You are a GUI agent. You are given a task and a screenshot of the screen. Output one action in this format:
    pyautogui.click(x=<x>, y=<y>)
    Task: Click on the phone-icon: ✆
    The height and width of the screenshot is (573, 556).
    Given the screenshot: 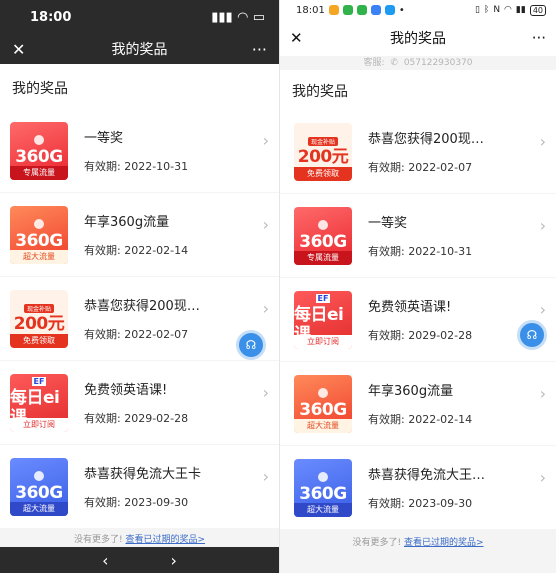 What is the action you would take?
    pyautogui.click(x=394, y=63)
    